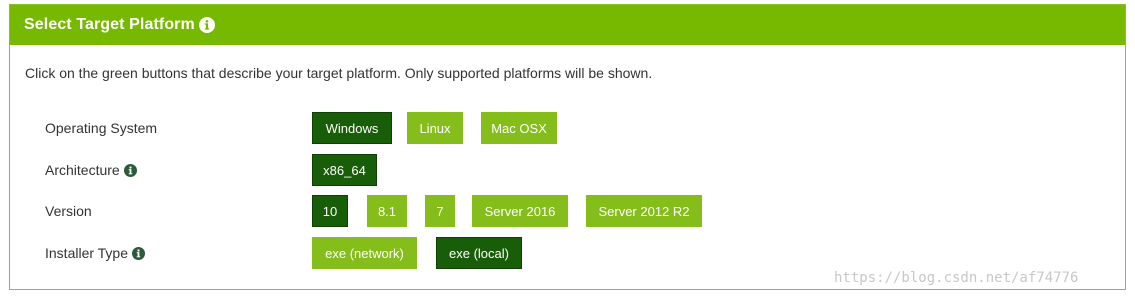  I want to click on option-server-2016-button: Server 2016, so click(520, 211).